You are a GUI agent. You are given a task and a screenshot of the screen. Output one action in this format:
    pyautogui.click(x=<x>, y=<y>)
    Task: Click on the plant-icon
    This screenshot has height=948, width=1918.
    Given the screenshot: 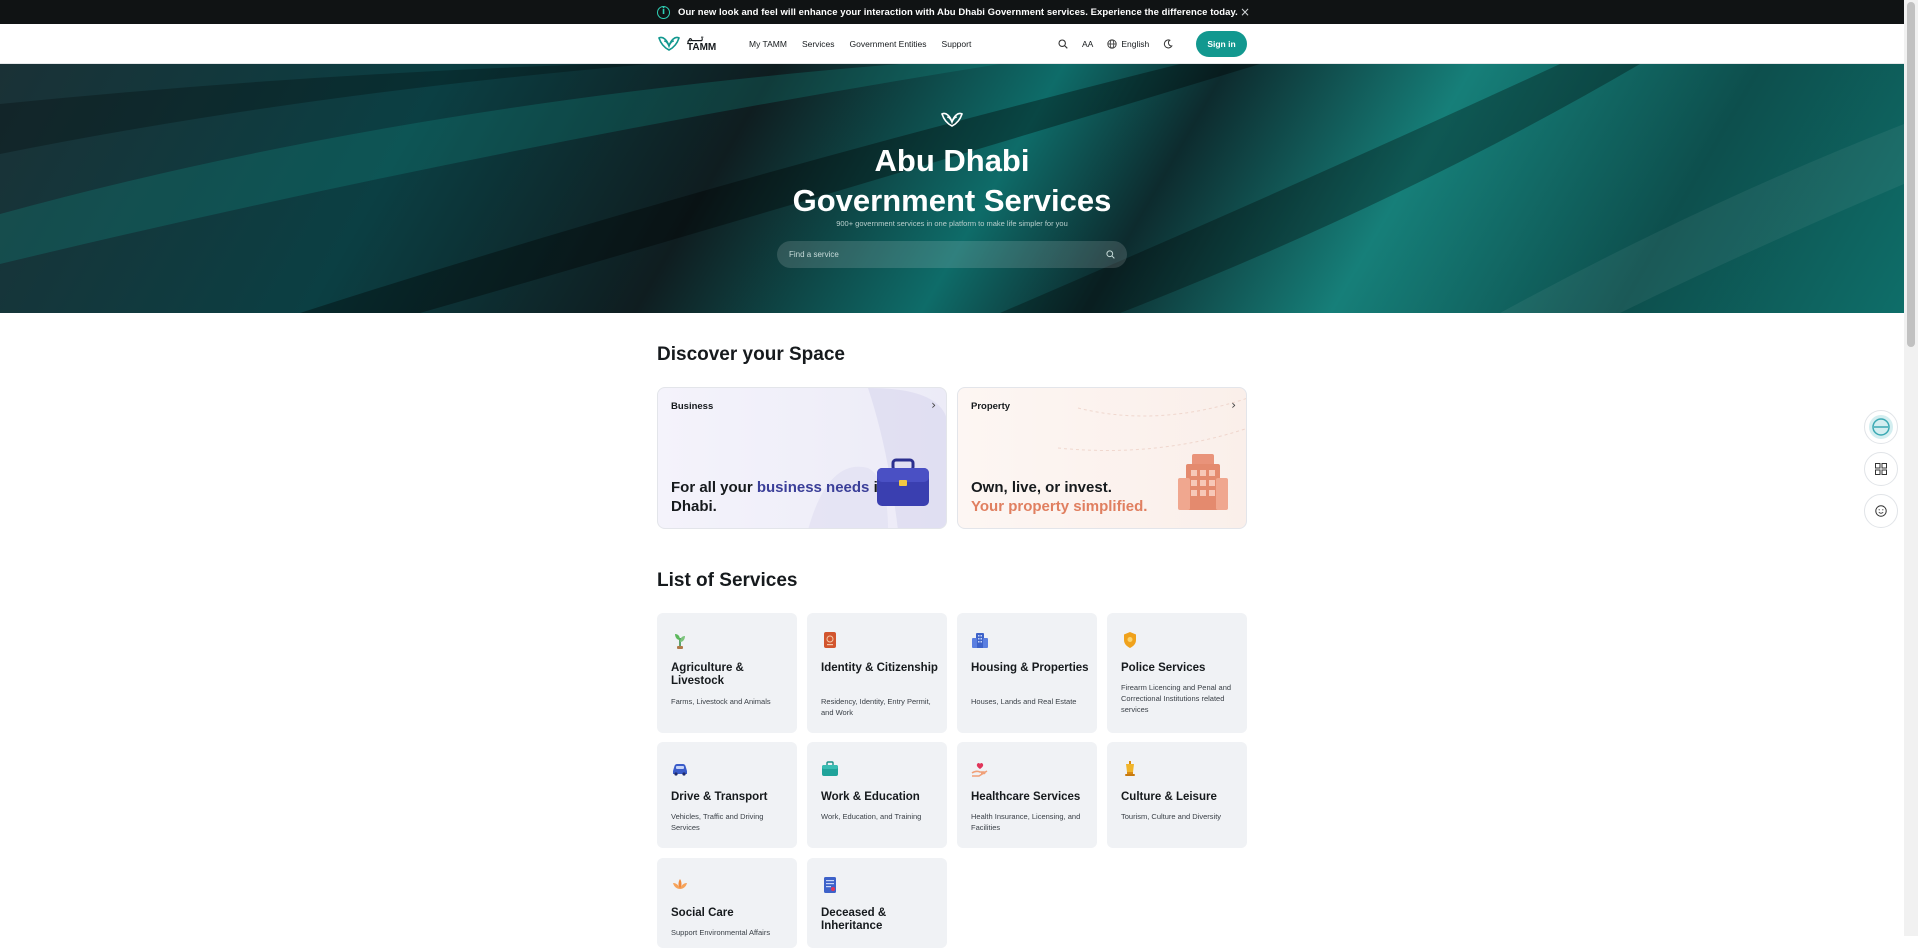 What is the action you would take?
    pyautogui.click(x=680, y=641)
    